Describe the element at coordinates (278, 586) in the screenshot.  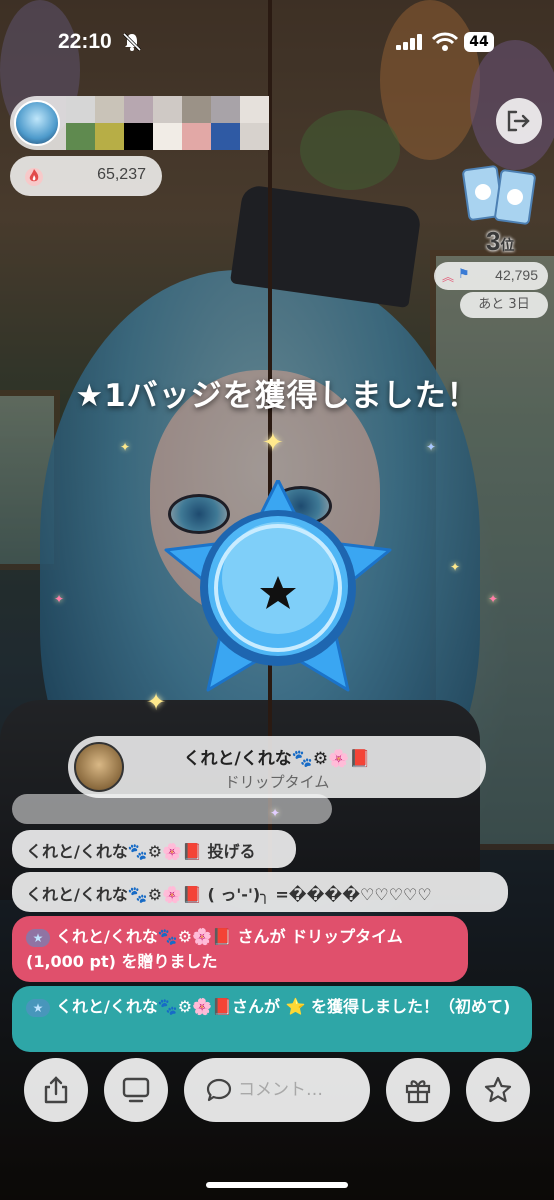
I see `badge-star-icon` at that location.